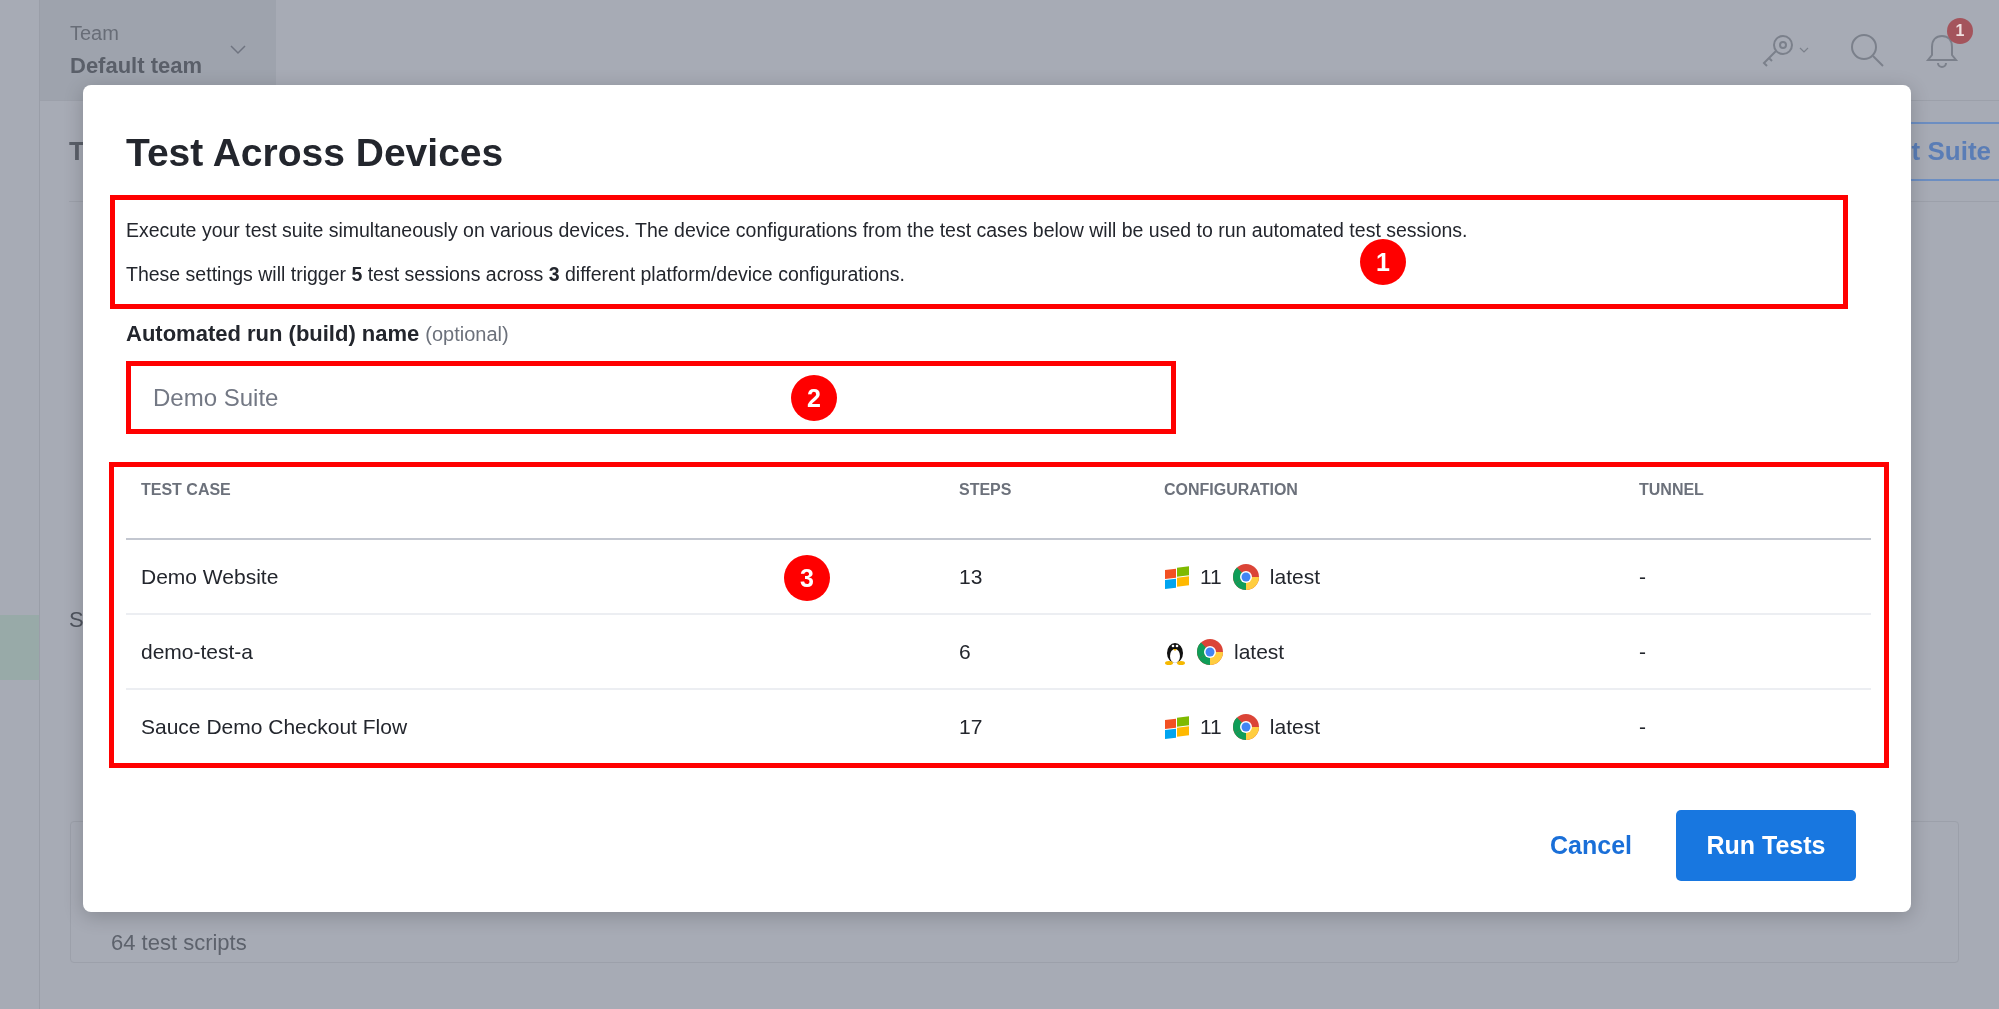 The height and width of the screenshot is (1009, 1999). I want to click on field-label: Automated run (build) name, so click(273, 334).